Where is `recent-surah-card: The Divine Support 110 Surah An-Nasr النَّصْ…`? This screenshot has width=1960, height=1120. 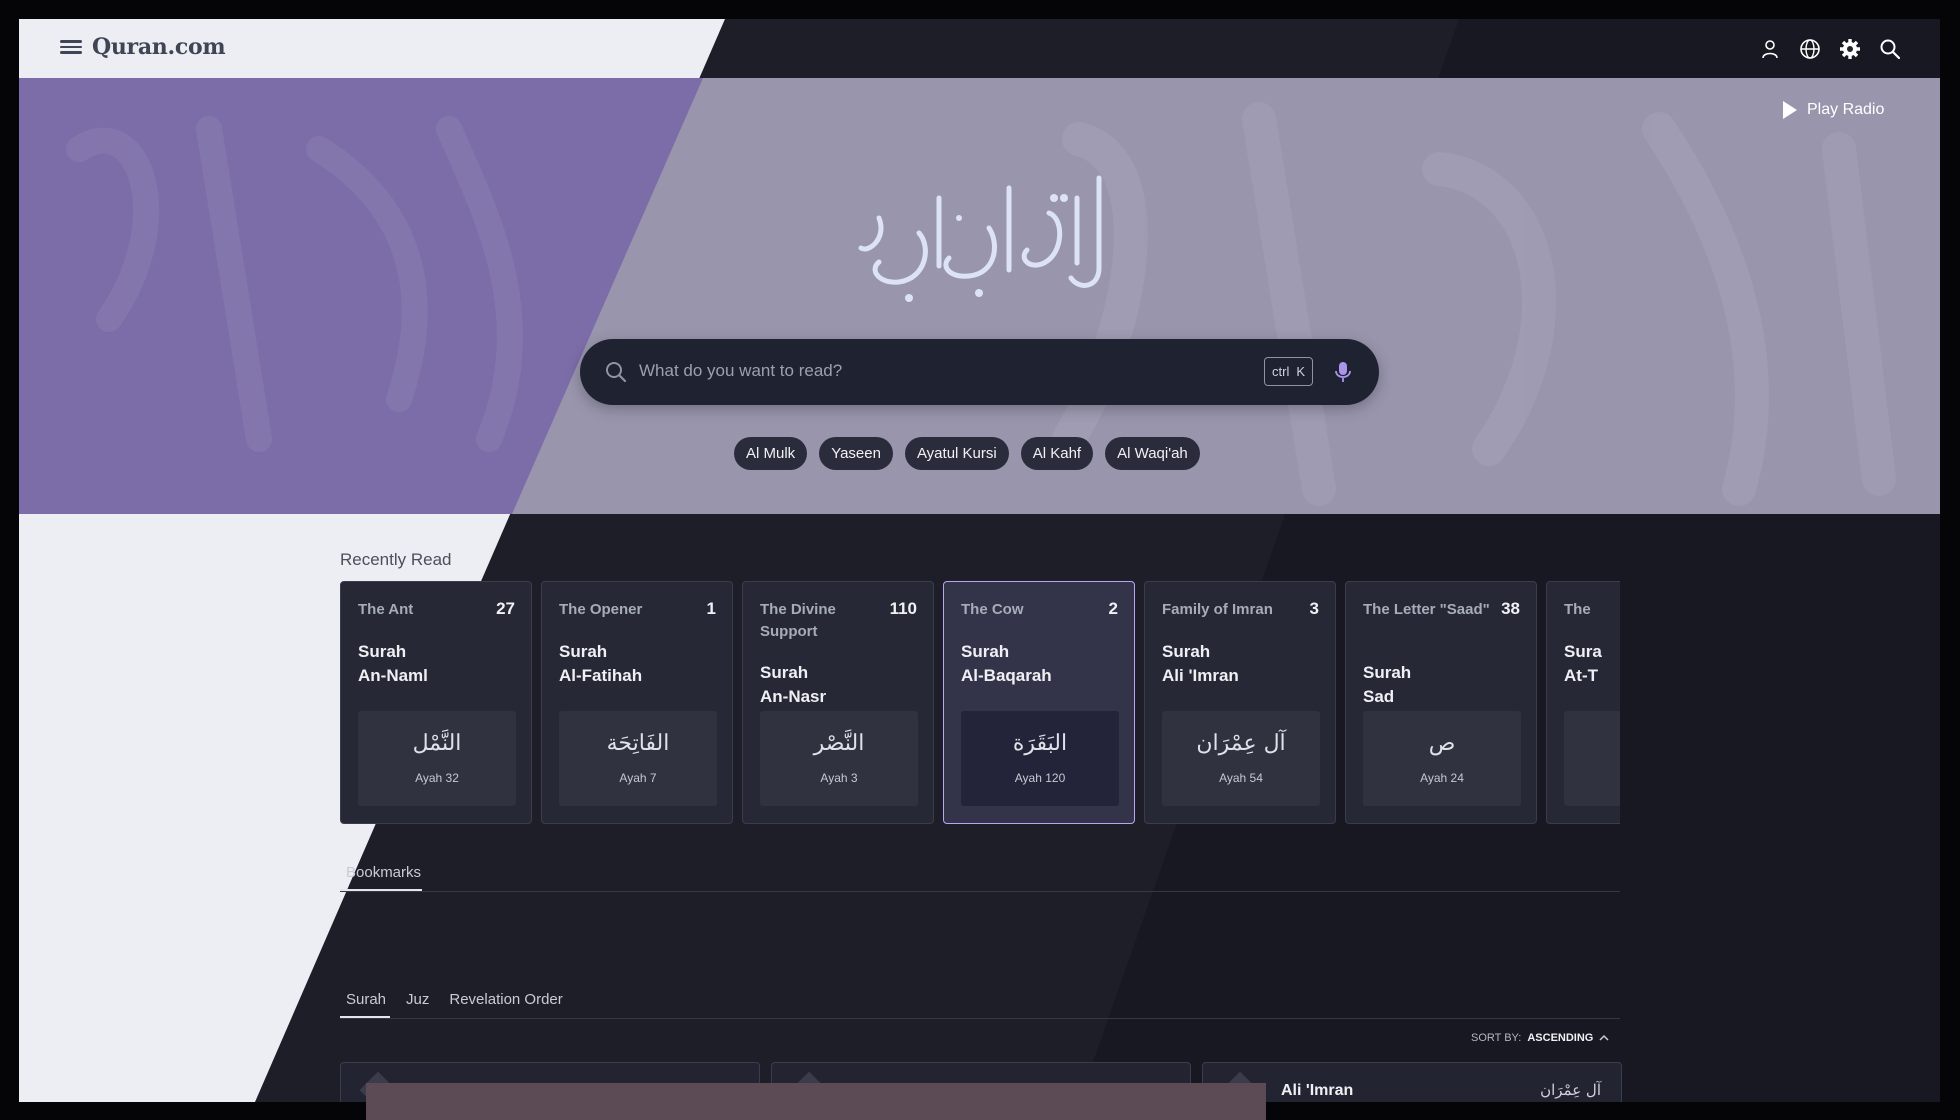
recent-surah-card: The Divine Support 110 Surah An-Nasr النَّصْ… is located at coordinates (838, 702).